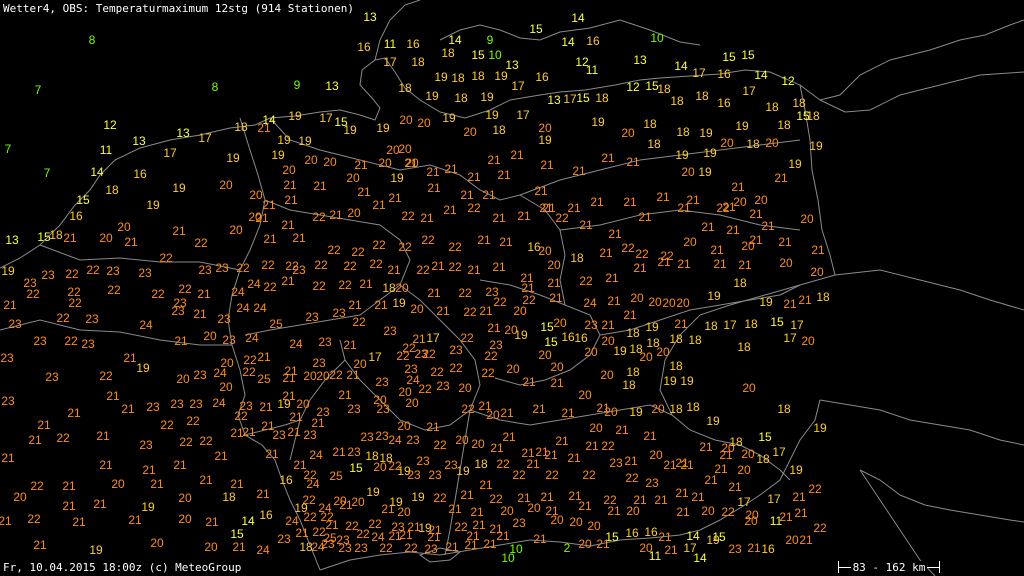 Image resolution: width=1024 pixels, height=576 pixels. What do you see at coordinates (724, 103) in the screenshot?
I see `station-temperature: 16` at bounding box center [724, 103].